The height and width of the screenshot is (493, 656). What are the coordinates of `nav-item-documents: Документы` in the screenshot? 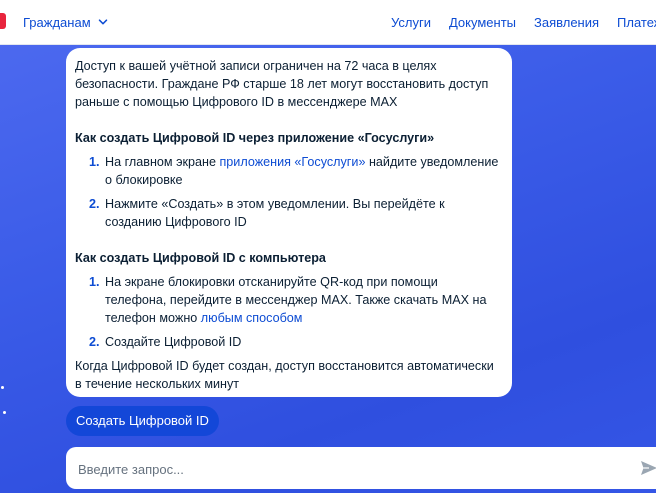 It's located at (482, 22).